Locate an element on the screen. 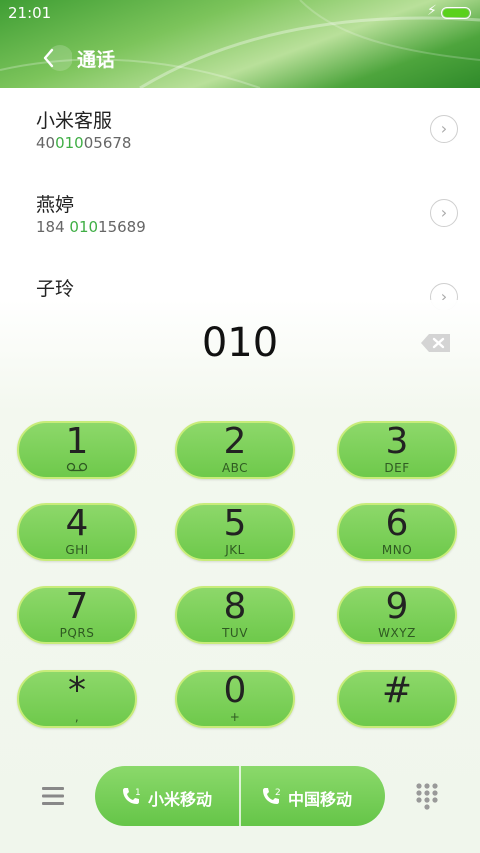  dial-key-letters: , is located at coordinates (77, 717).